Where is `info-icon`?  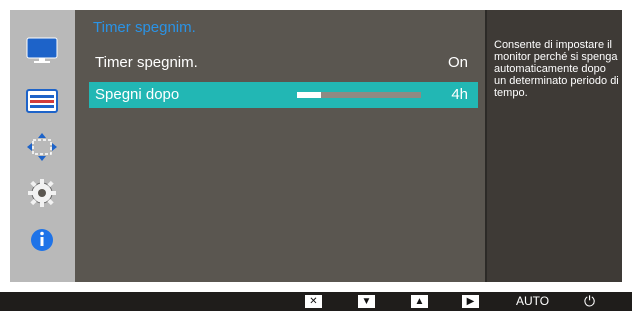
info-icon is located at coordinates (42, 240).